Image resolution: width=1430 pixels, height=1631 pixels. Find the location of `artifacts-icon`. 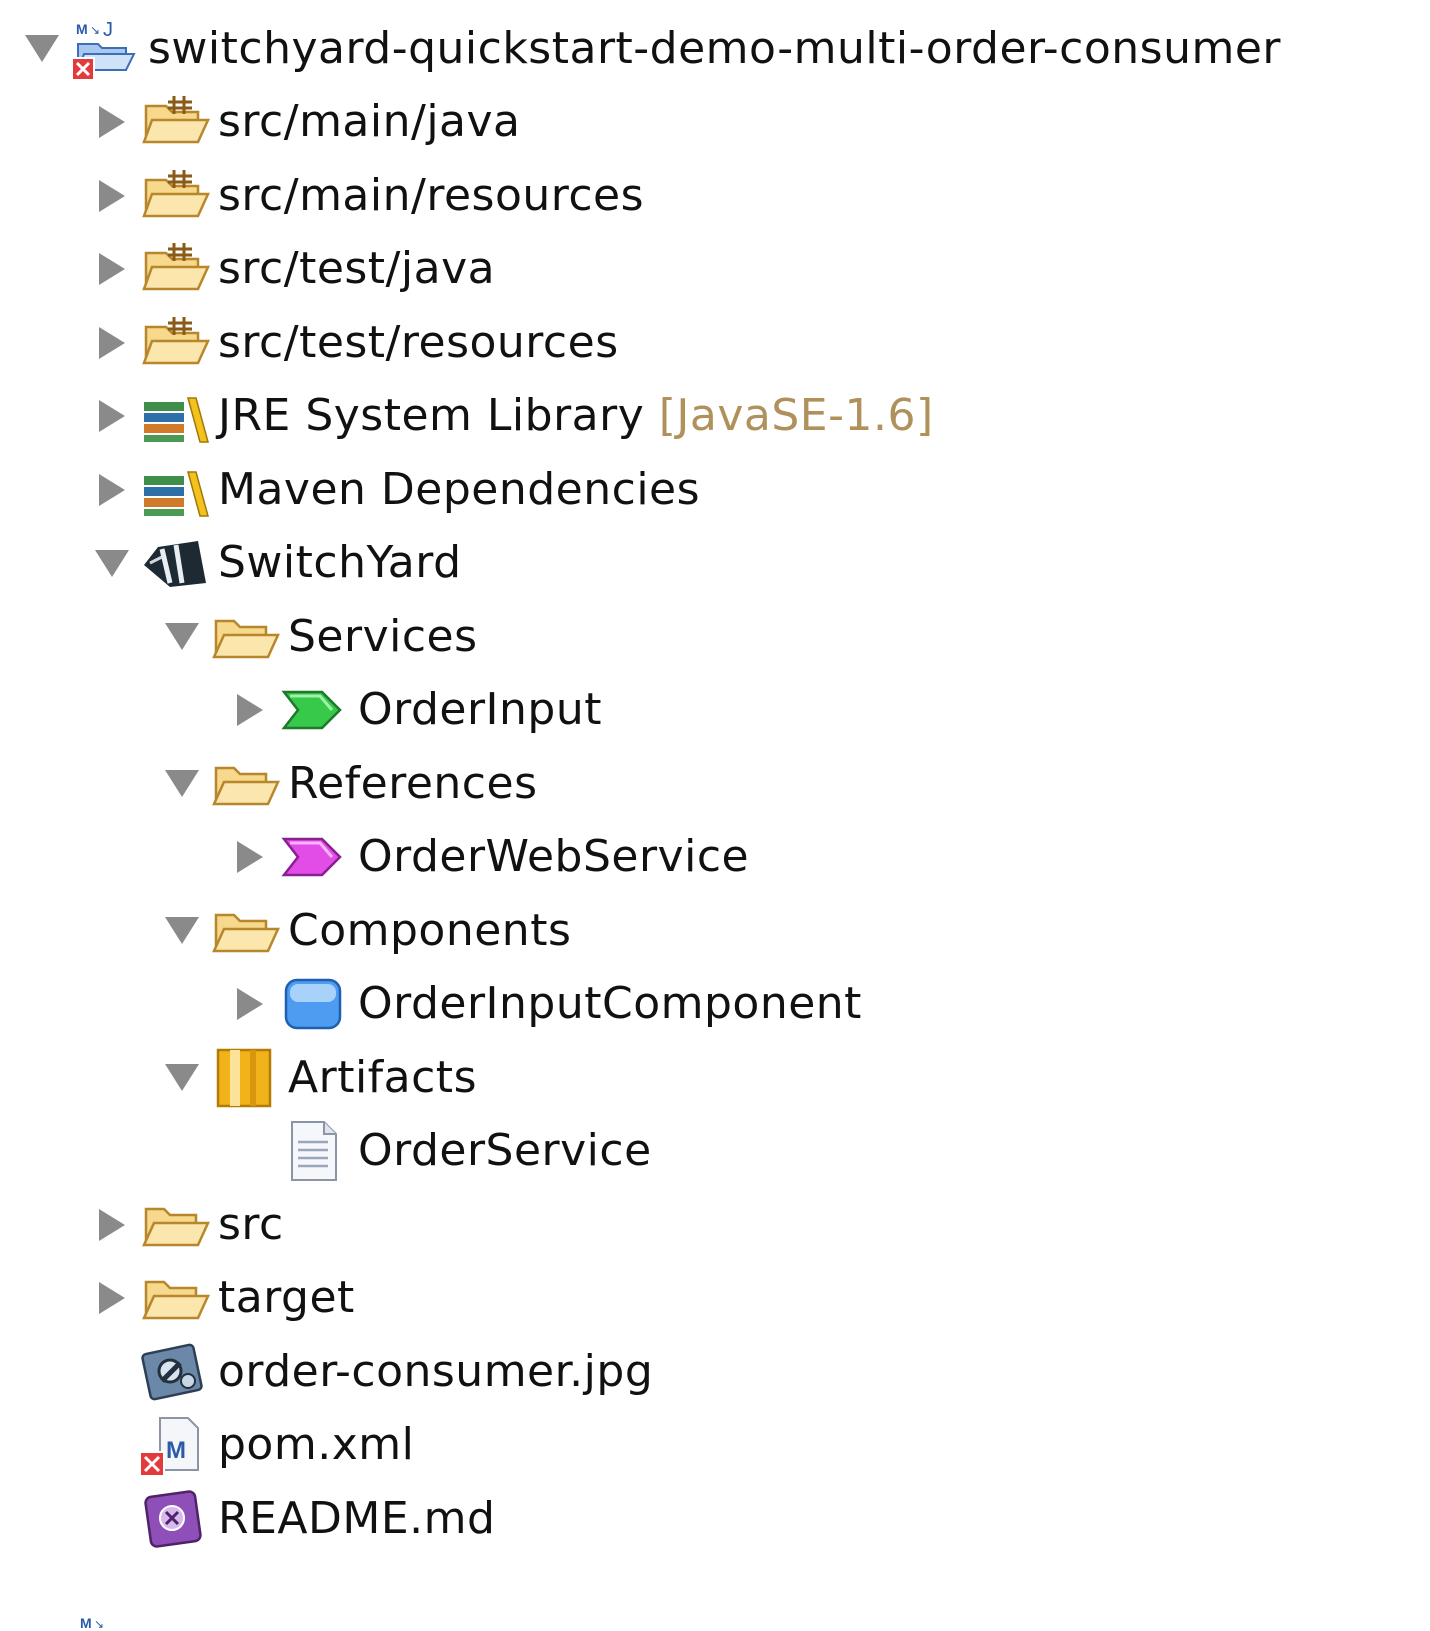

artifacts-icon is located at coordinates (245, 1078).